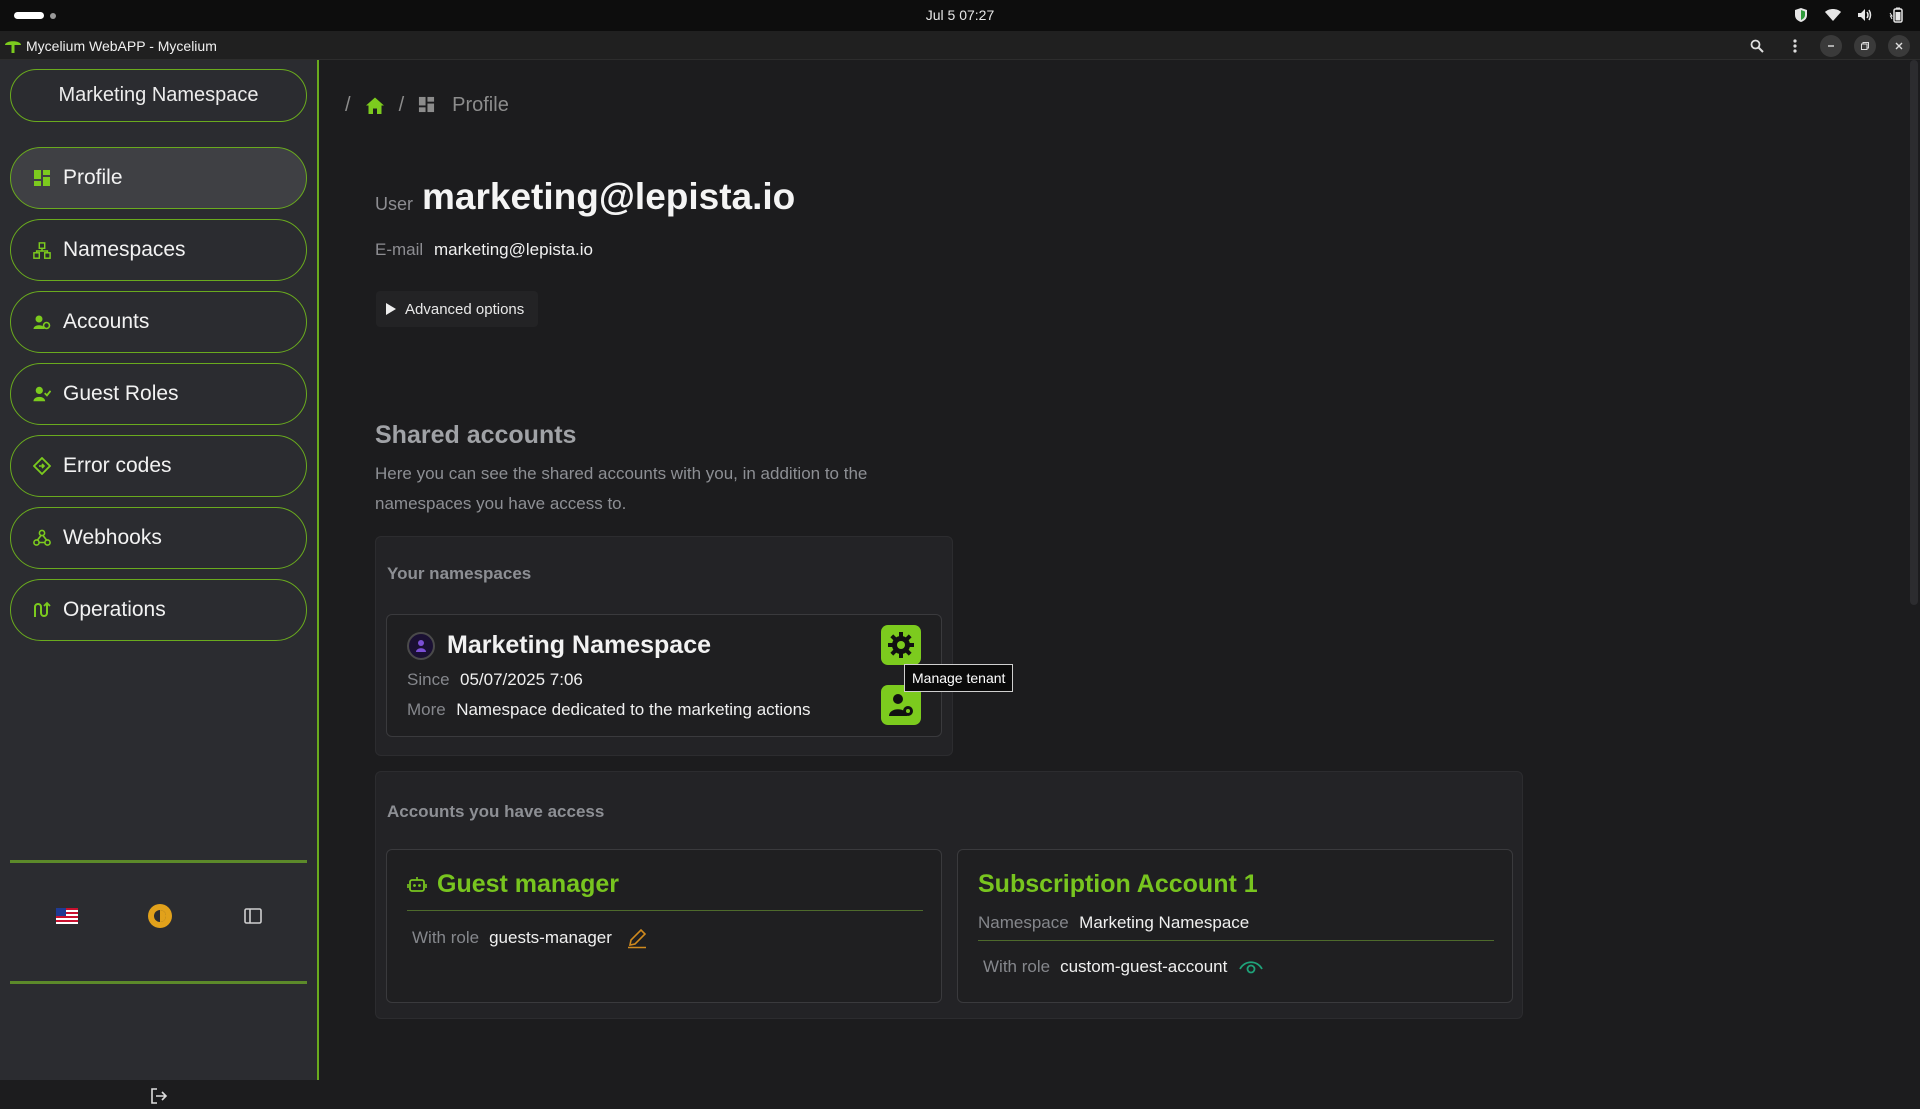 The height and width of the screenshot is (1109, 1920). Describe the element at coordinates (428, 679) in the screenshot. I see `since-label: Since` at that location.